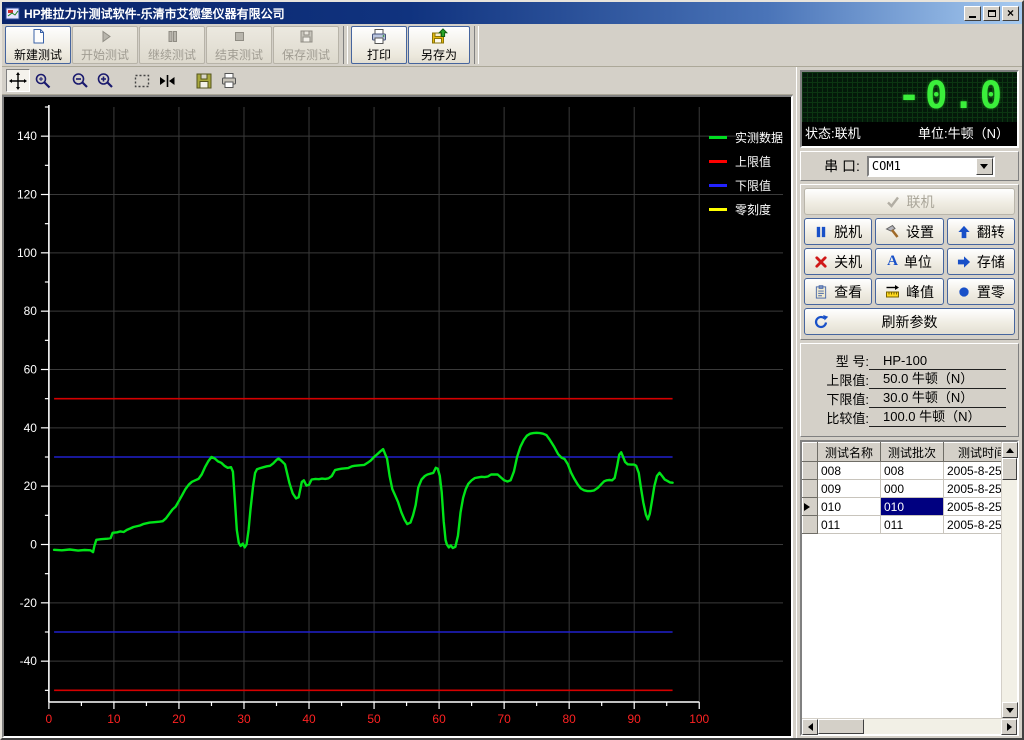 The width and height of the screenshot is (1024, 740). Describe the element at coordinates (38, 45) in the screenshot. I see `new-test-button: 新建测试` at that location.